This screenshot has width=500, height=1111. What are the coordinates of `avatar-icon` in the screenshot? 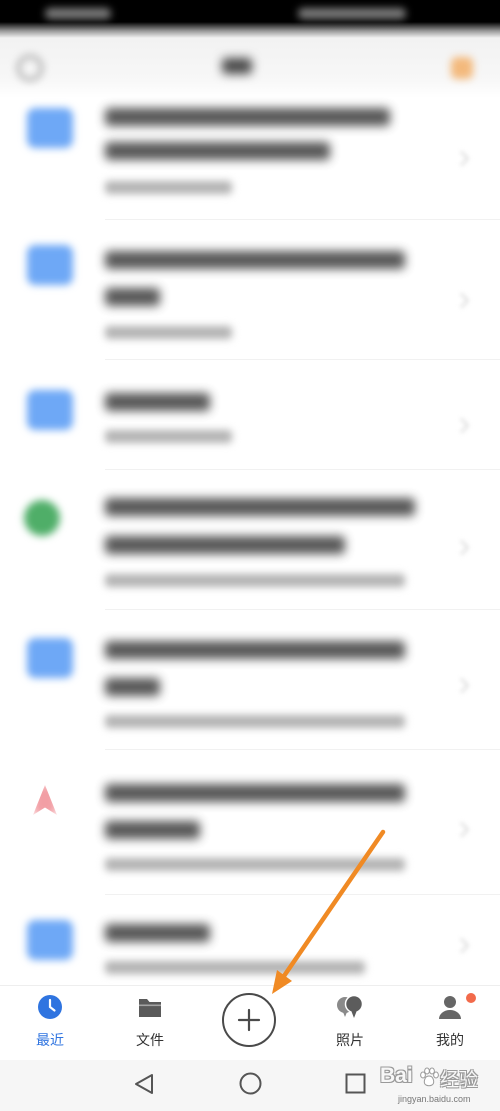 It's located at (462, 68).